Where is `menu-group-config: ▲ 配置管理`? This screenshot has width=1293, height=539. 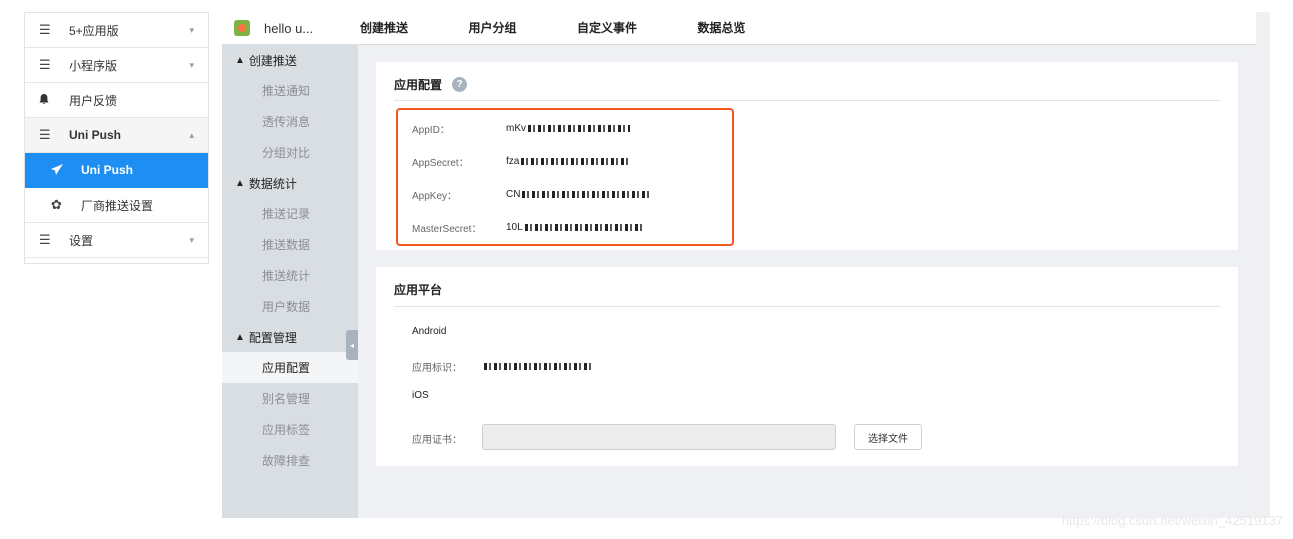
menu-group-config: ▲ 配置管理 is located at coordinates (290, 337).